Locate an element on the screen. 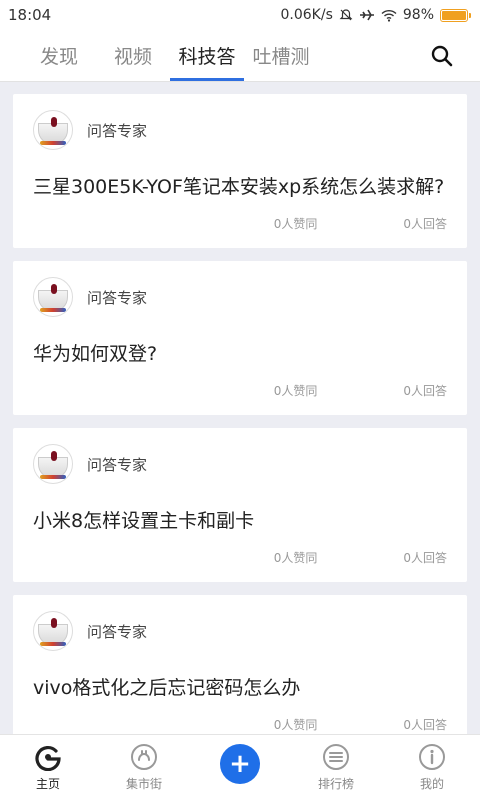  nav-home-label: 主页 is located at coordinates (47, 784).